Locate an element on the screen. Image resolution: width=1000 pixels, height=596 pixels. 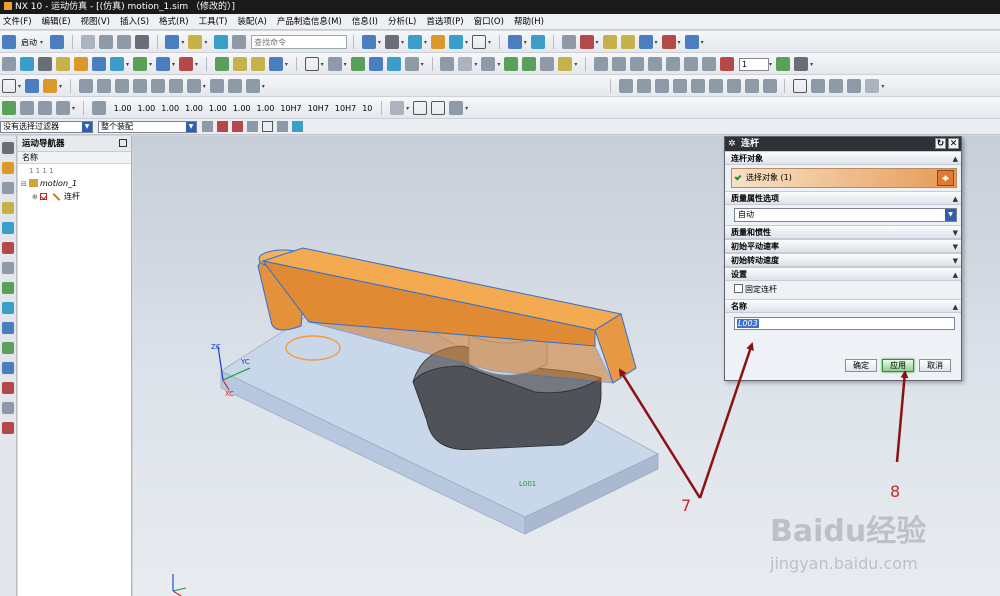
callout-7-arrow-to-link is located at coordinates (660, 433).